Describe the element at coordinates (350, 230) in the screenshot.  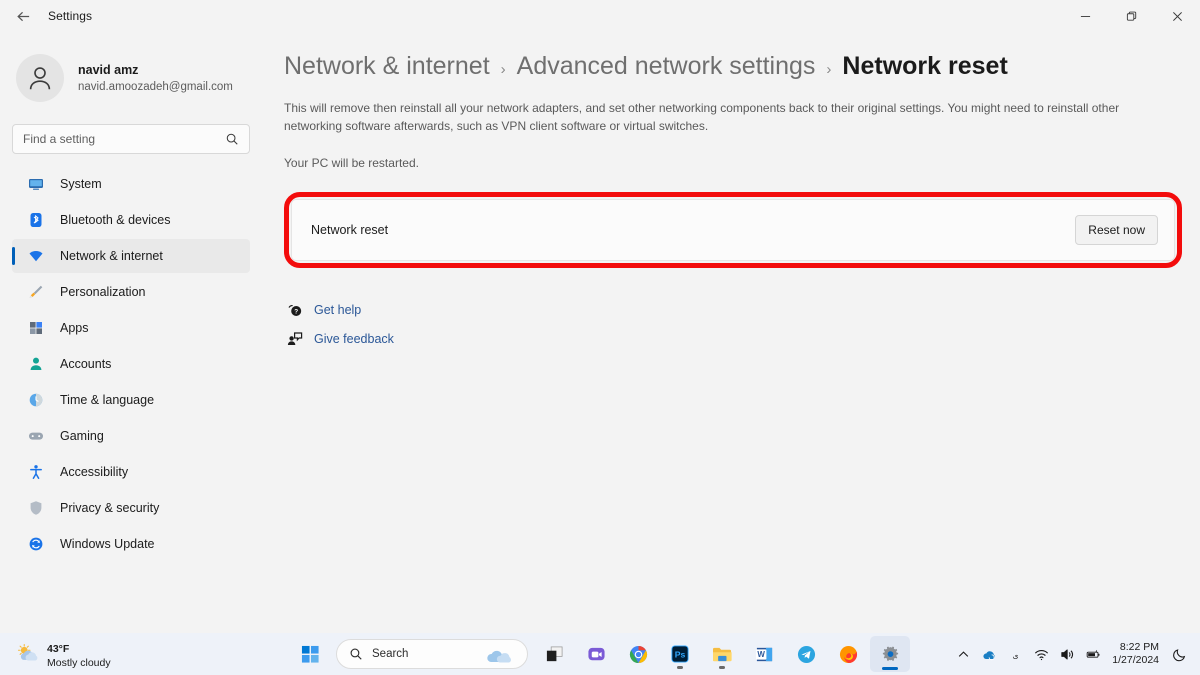
I see `network-reset-label: Network reset` at that location.